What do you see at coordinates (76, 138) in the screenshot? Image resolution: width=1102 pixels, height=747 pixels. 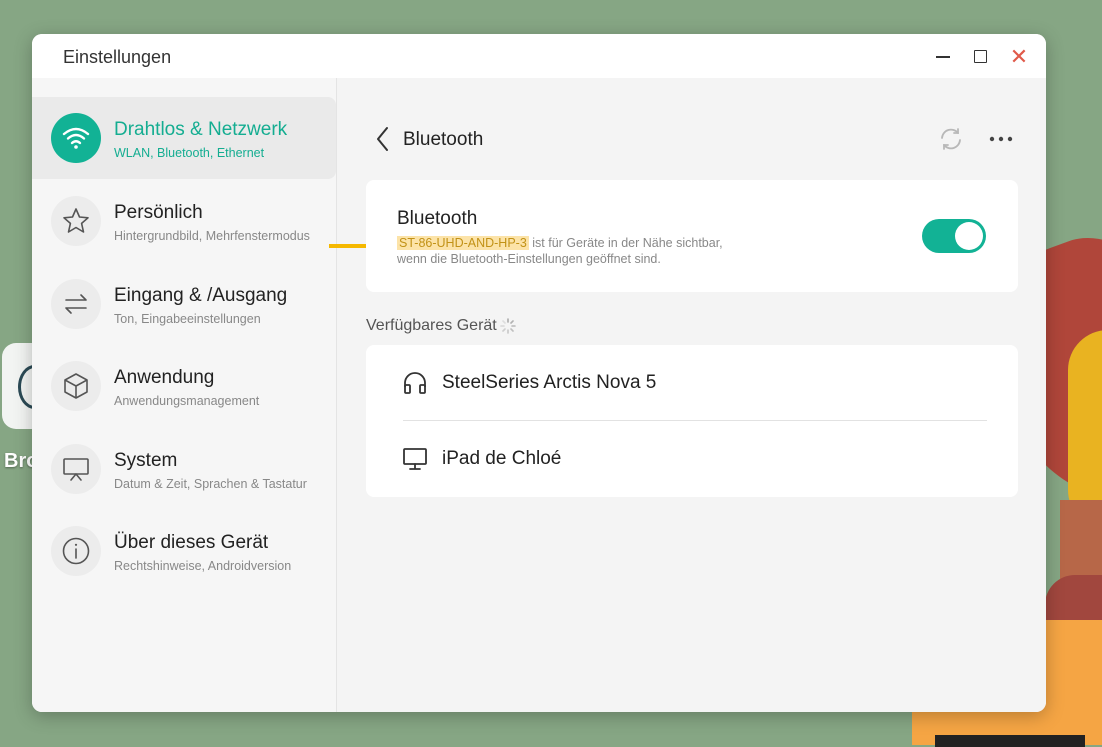 I see `wifi-icon` at bounding box center [76, 138].